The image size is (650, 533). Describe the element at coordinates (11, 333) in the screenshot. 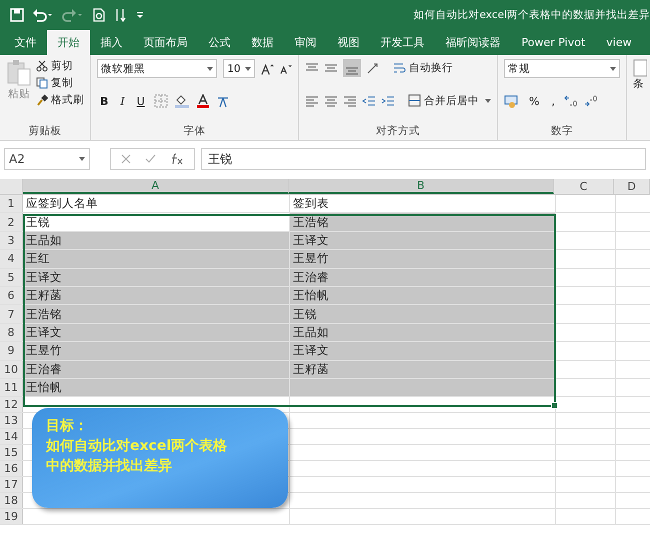

I see `row-header: 8` at that location.